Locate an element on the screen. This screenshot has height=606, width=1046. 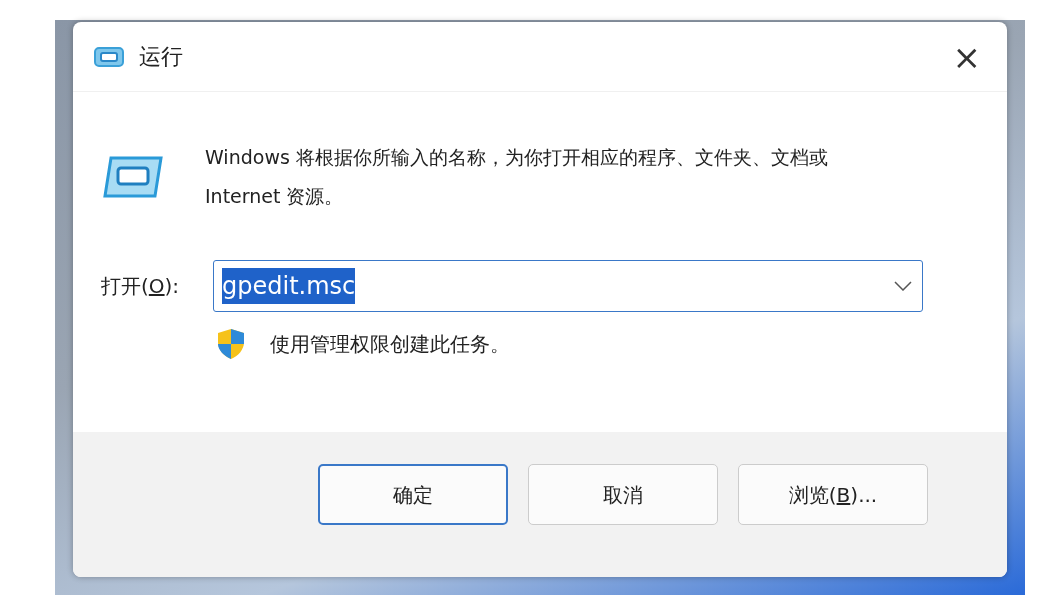
description-text: Windows 将根据你所输入的名称，为你打开相应的程序、文件夹、文档或 Internet 资源。 is located at coordinates (517, 177).